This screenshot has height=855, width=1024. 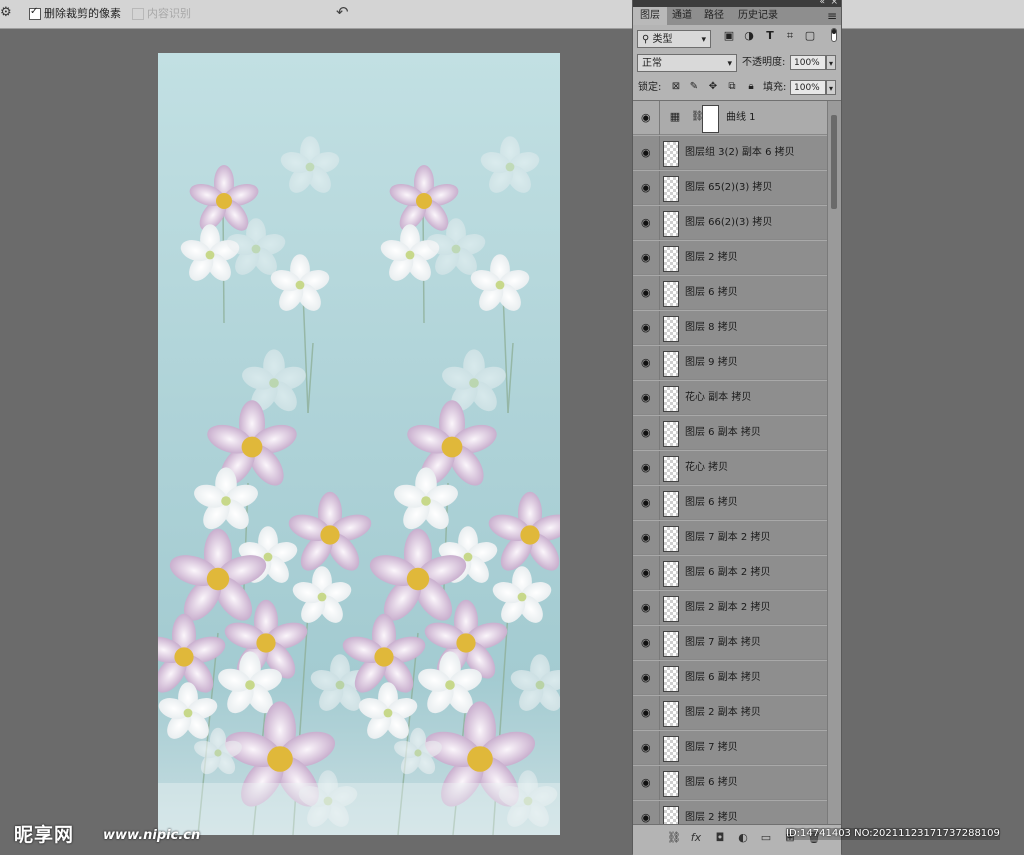 I want to click on layer-name: 图层 6 副本 2 拷贝, so click(x=728, y=572).